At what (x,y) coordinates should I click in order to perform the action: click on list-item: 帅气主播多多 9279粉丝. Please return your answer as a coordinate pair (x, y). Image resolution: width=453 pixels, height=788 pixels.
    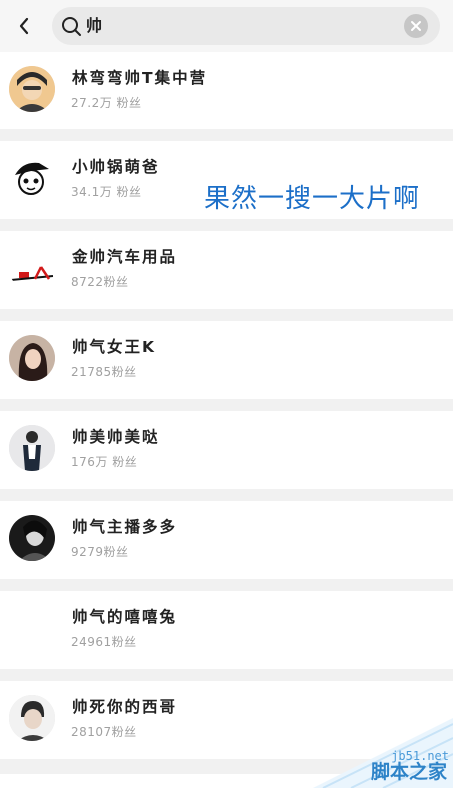
    Looking at the image, I should click on (226, 540).